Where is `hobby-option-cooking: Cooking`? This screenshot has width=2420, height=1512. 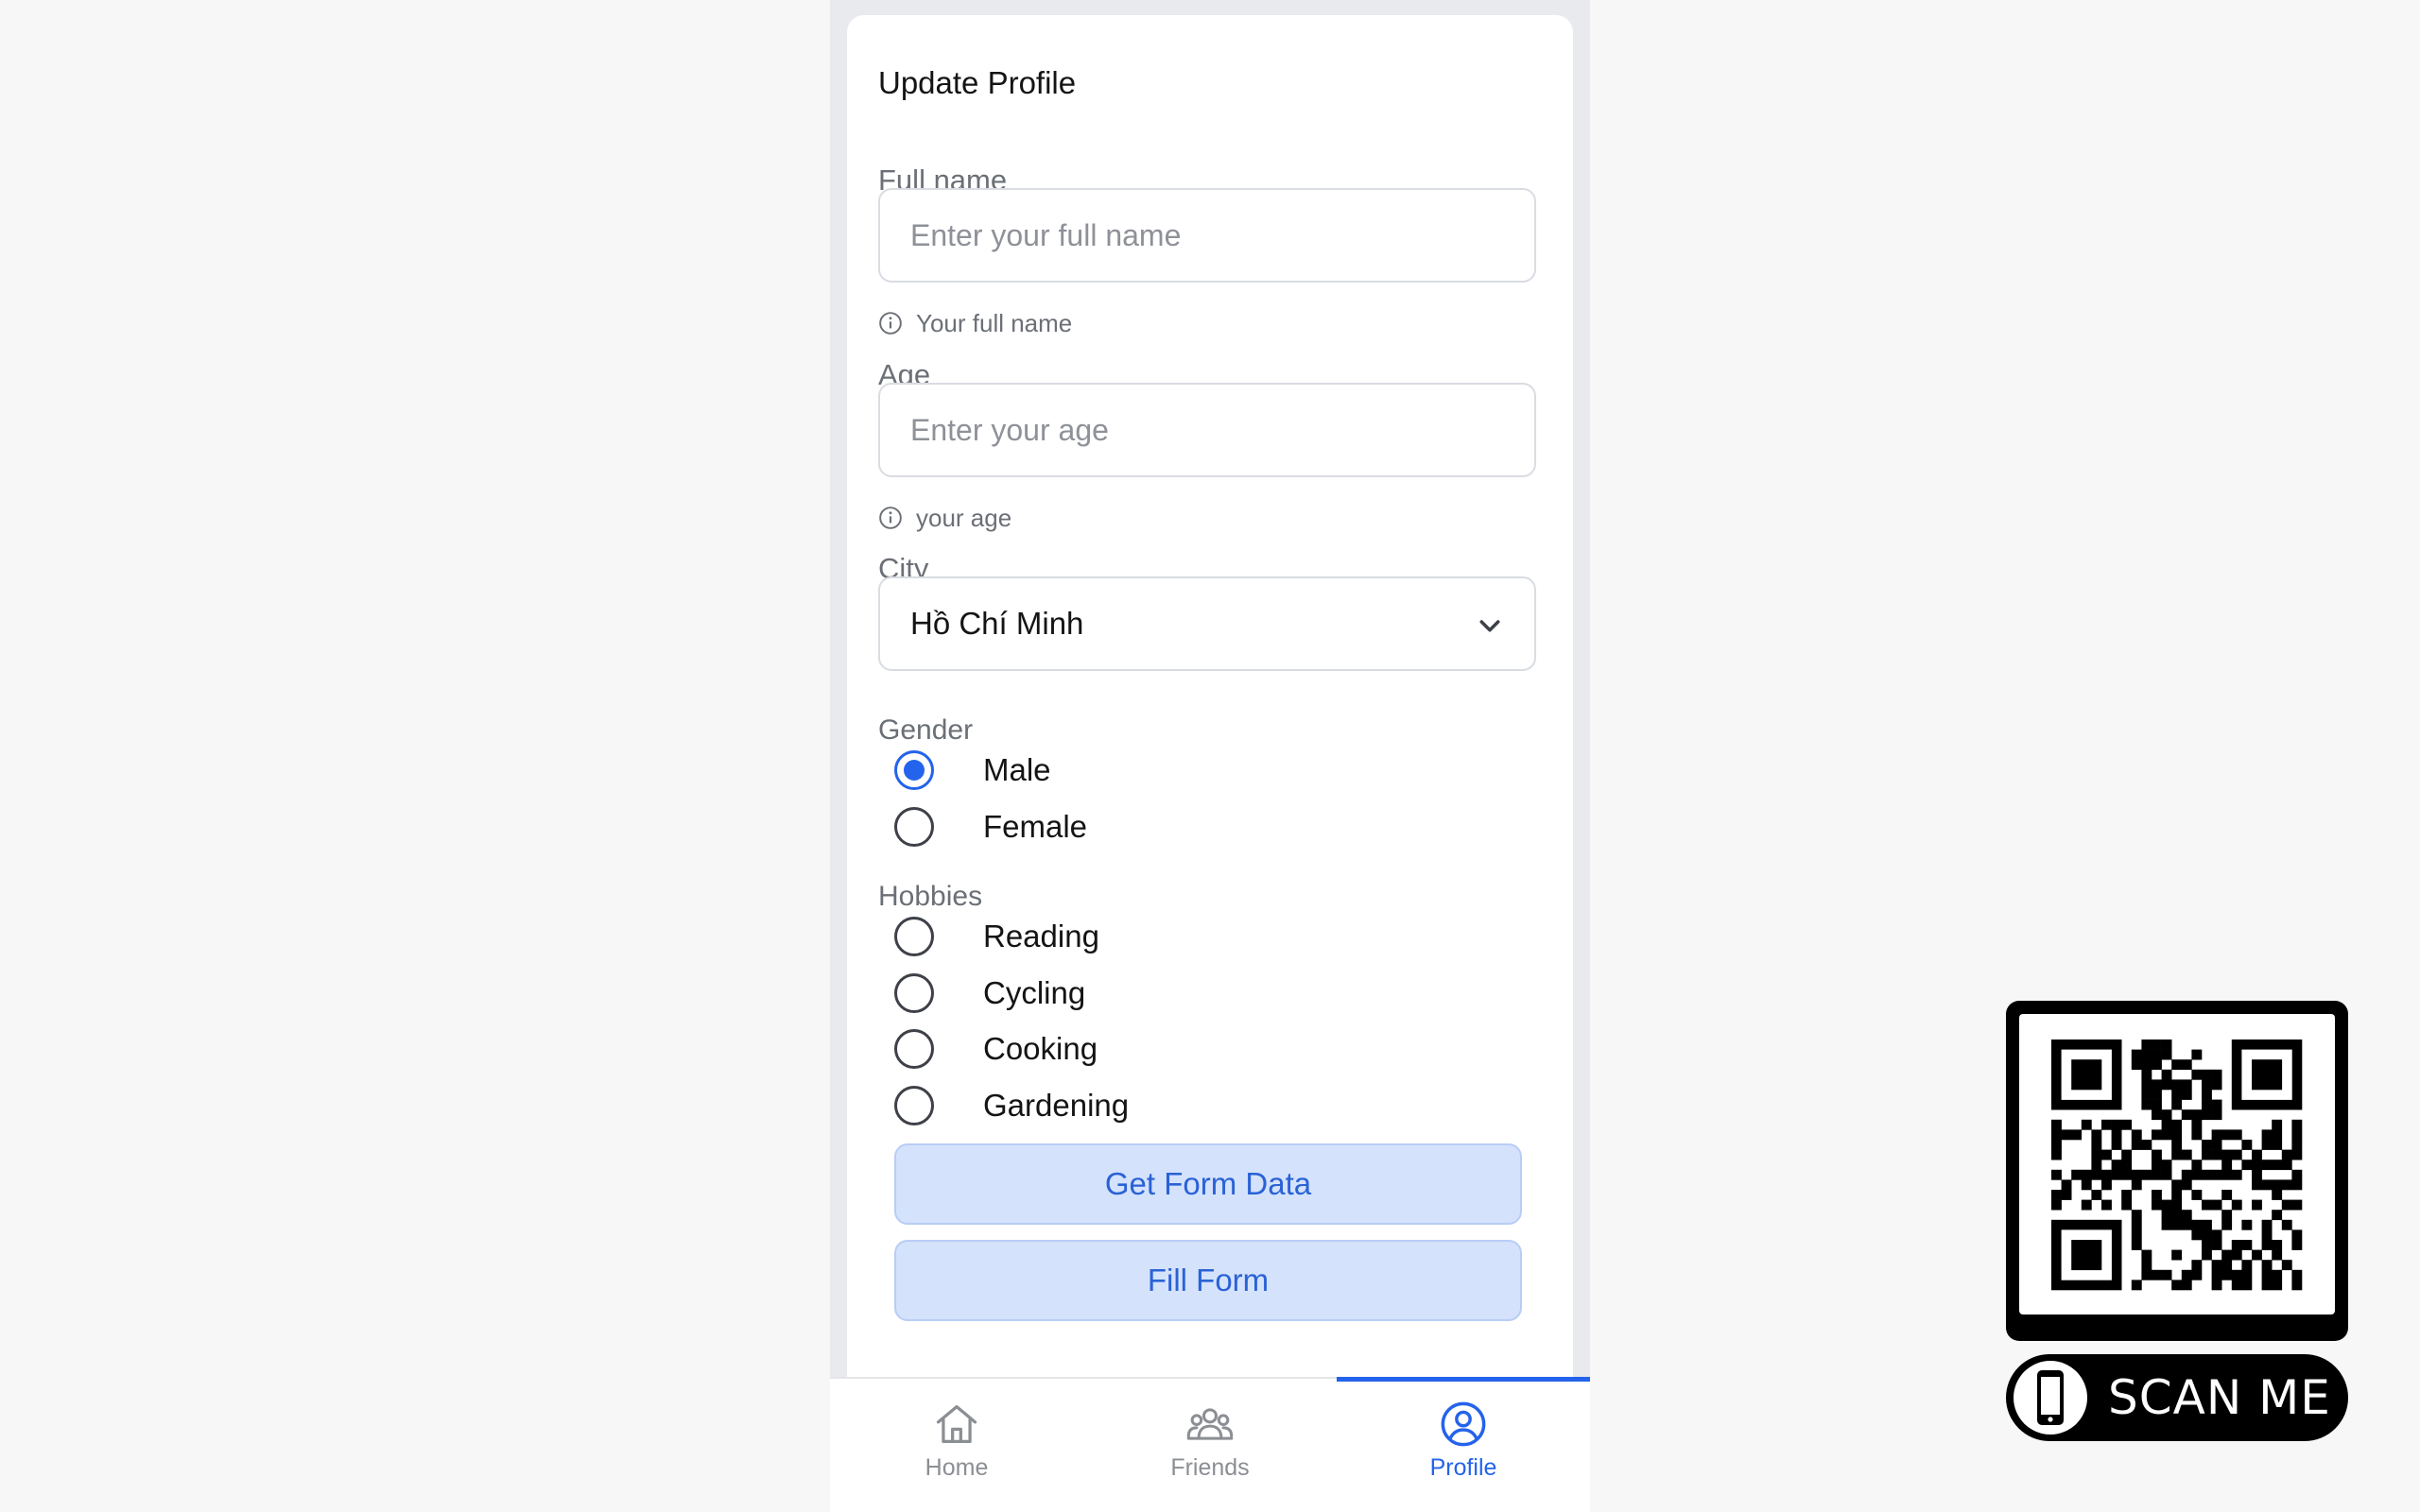 hobby-option-cooking: Cooking is located at coordinates (996, 1049).